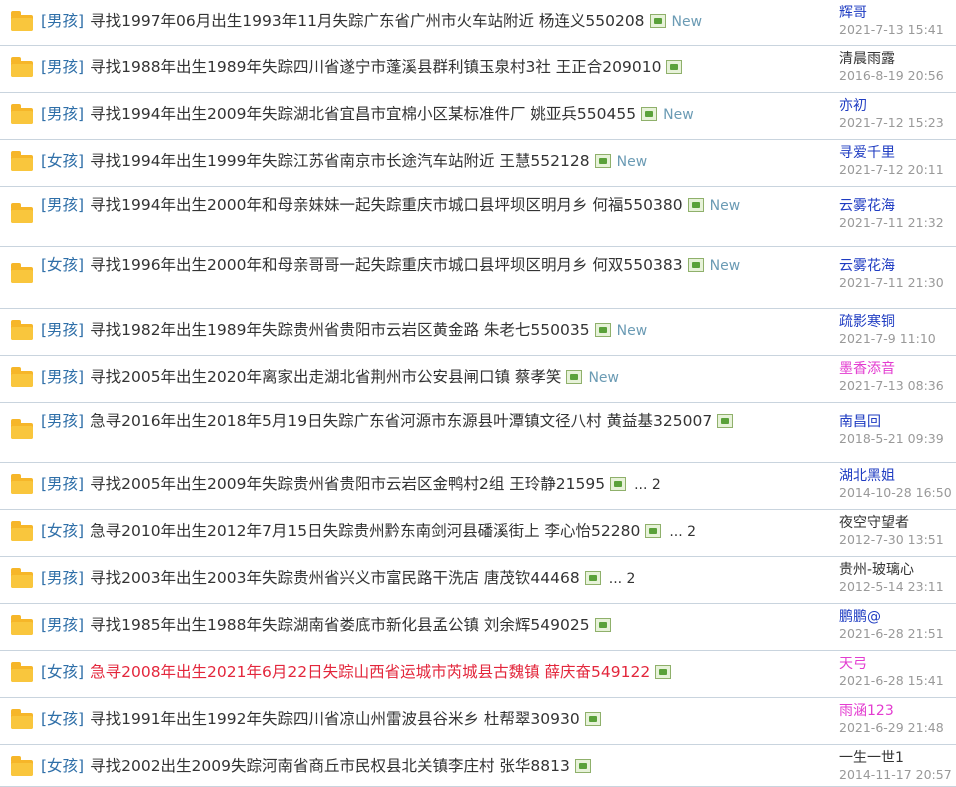 Image resolution: width=956 pixels, height=787 pixels. Describe the element at coordinates (340, 161) in the screenshot. I see `thread-title-link: 寻找1994年出生1999年失踪江苏省南京市长途汽车站附近 王慧552128` at that location.